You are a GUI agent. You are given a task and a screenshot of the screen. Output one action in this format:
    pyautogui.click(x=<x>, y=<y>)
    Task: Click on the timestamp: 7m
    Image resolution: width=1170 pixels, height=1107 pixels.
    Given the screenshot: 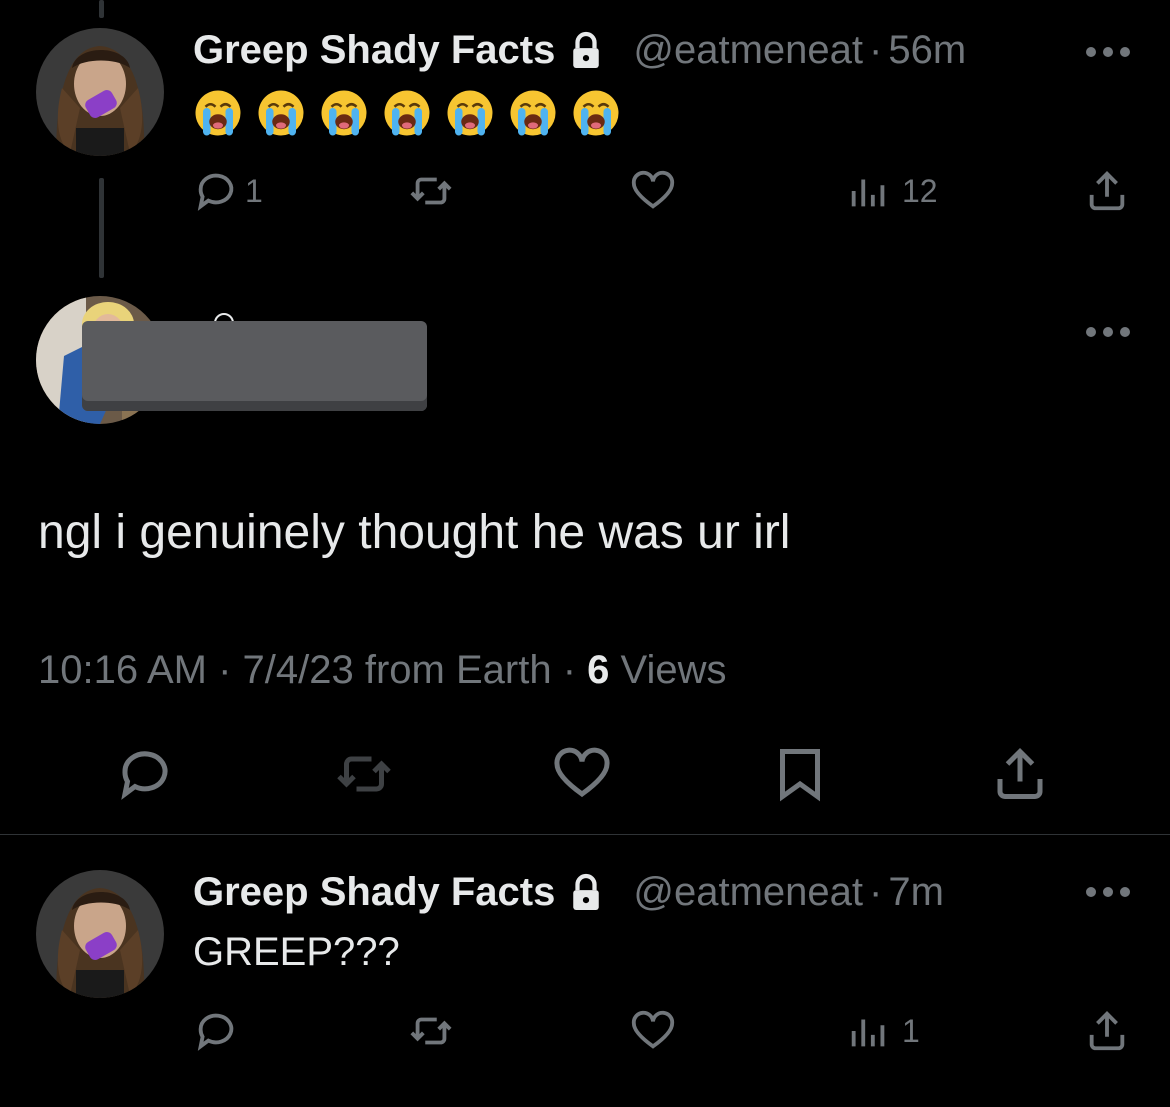 What is the action you would take?
    pyautogui.click(x=916, y=892)
    